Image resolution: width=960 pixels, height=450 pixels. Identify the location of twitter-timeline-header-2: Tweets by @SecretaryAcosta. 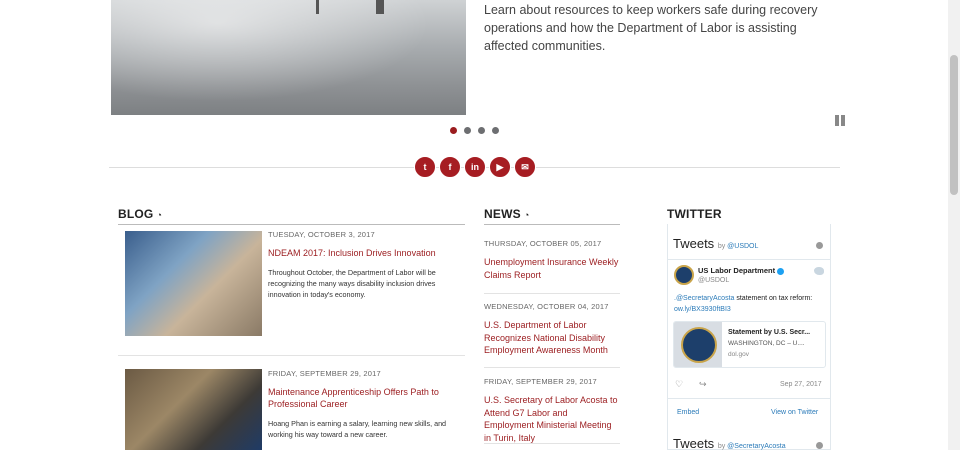
(729, 443).